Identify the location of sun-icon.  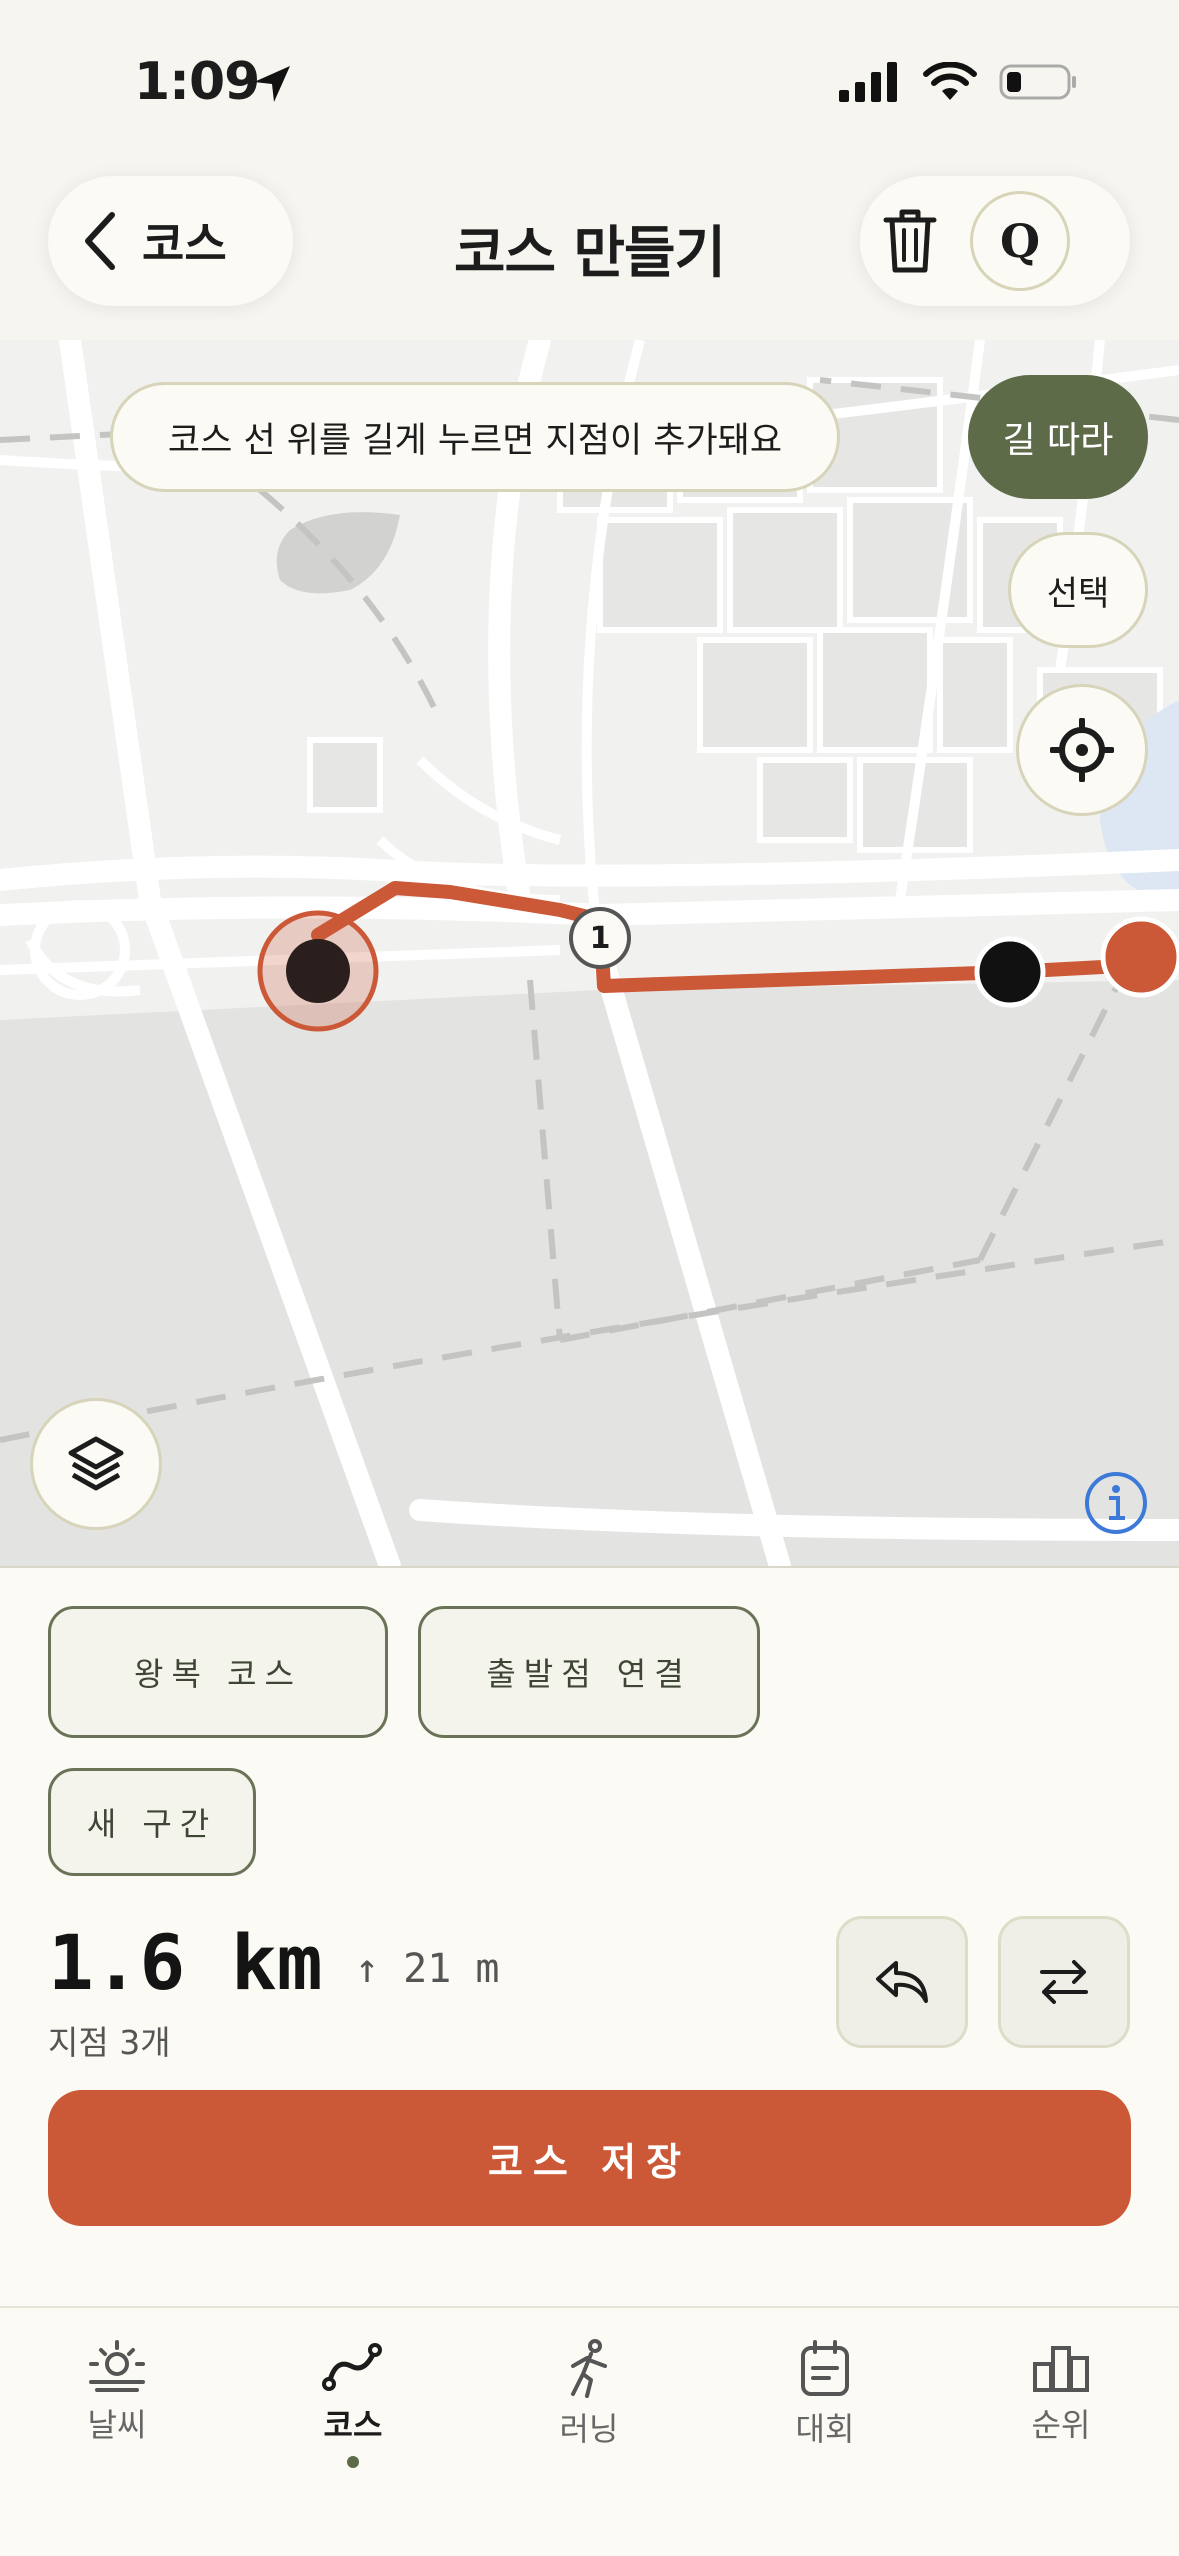
(117, 2366).